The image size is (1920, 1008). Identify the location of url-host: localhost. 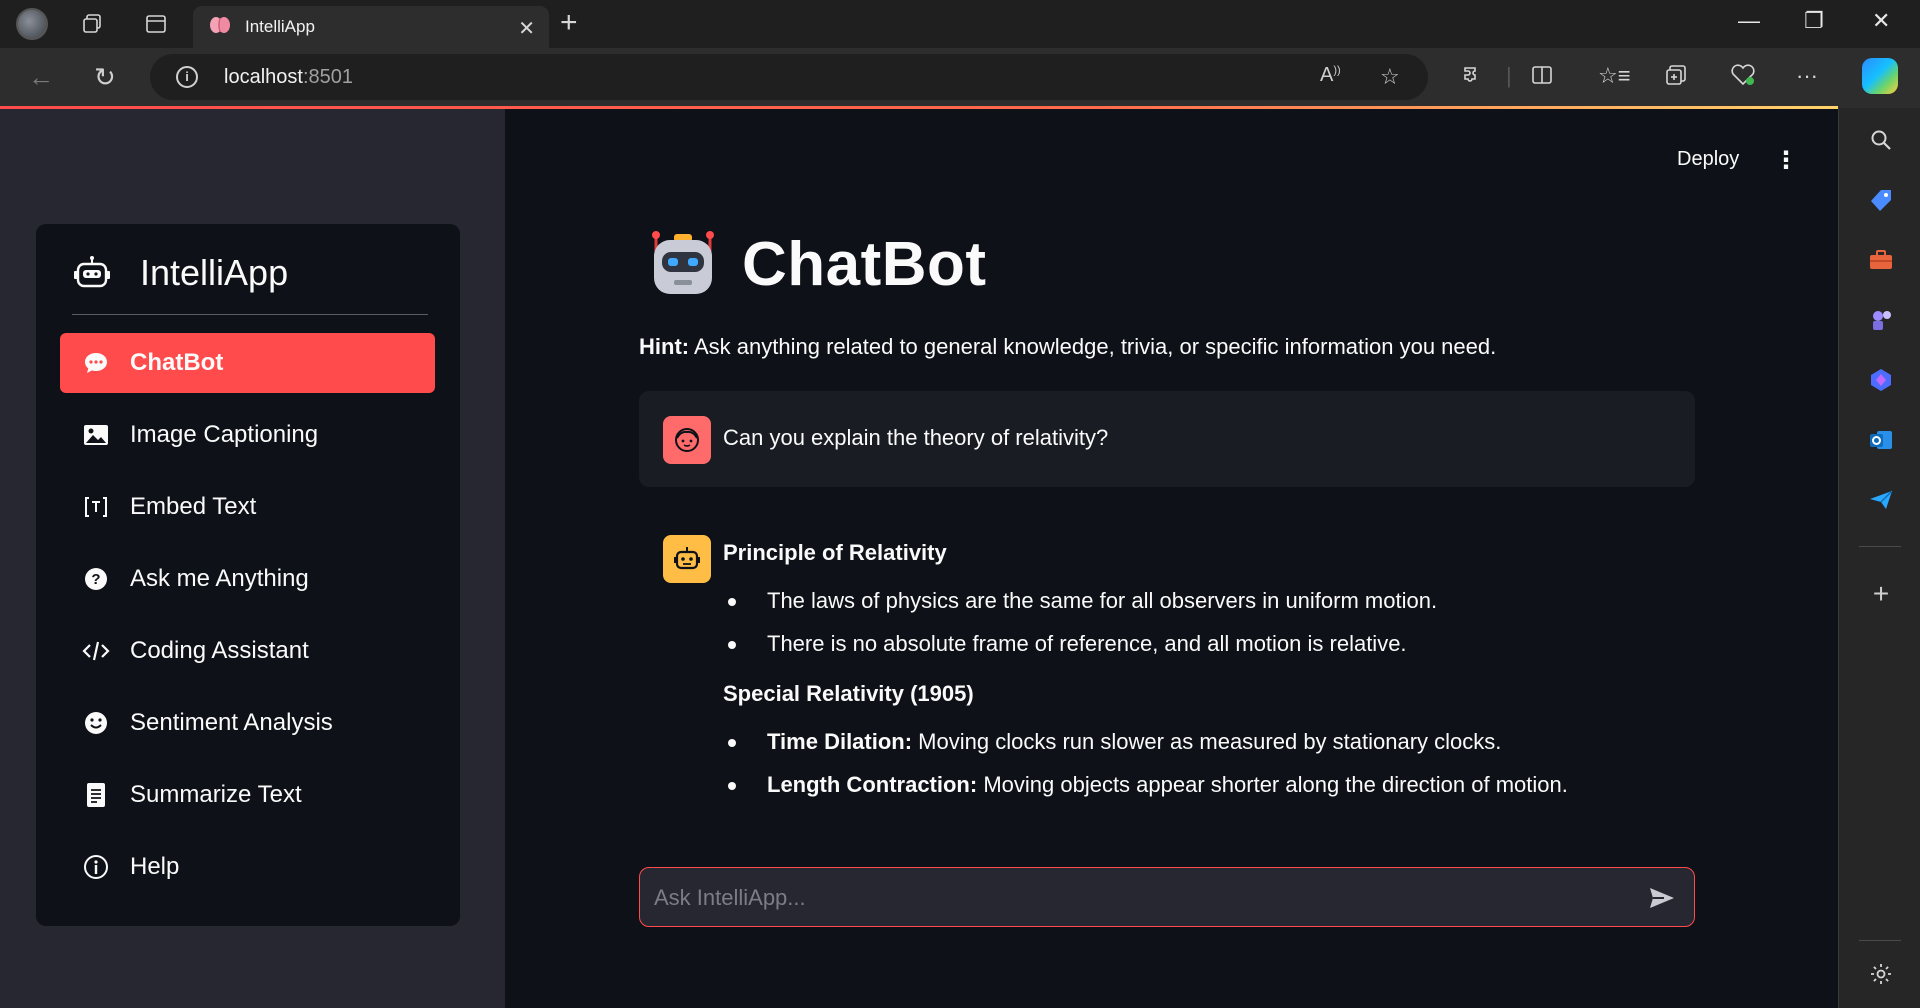
(263, 77).